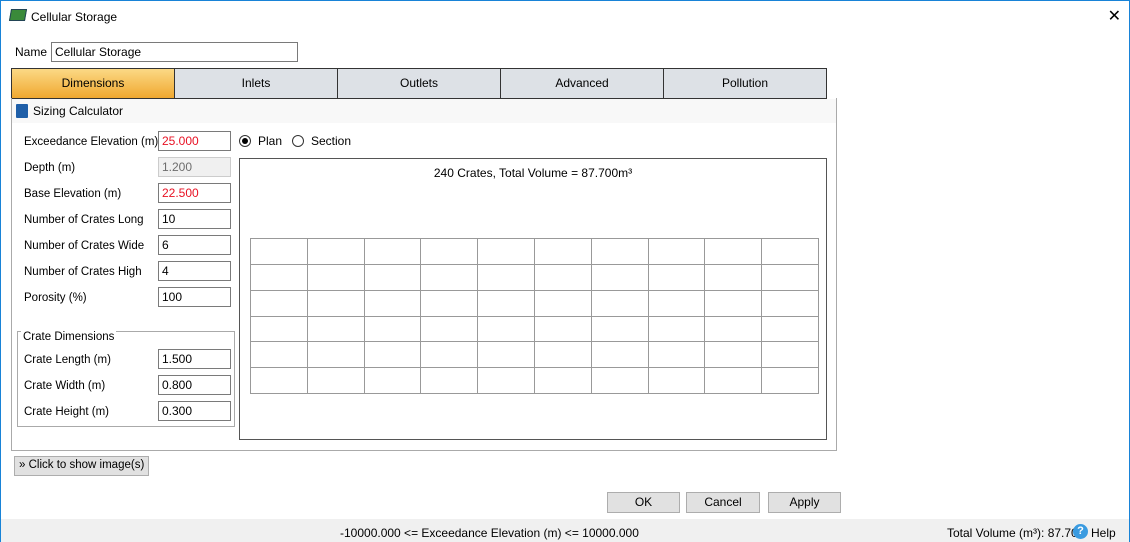 Image resolution: width=1130 pixels, height=542 pixels. I want to click on cancel-button: Cancel, so click(723, 502).